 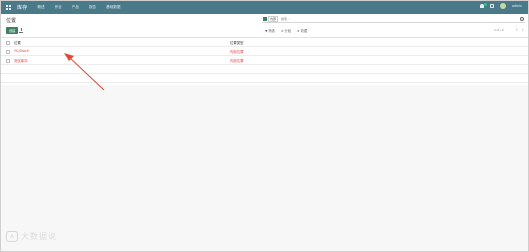 I want to click on watermark-logo-icon: ᗑ, so click(x=12, y=236).